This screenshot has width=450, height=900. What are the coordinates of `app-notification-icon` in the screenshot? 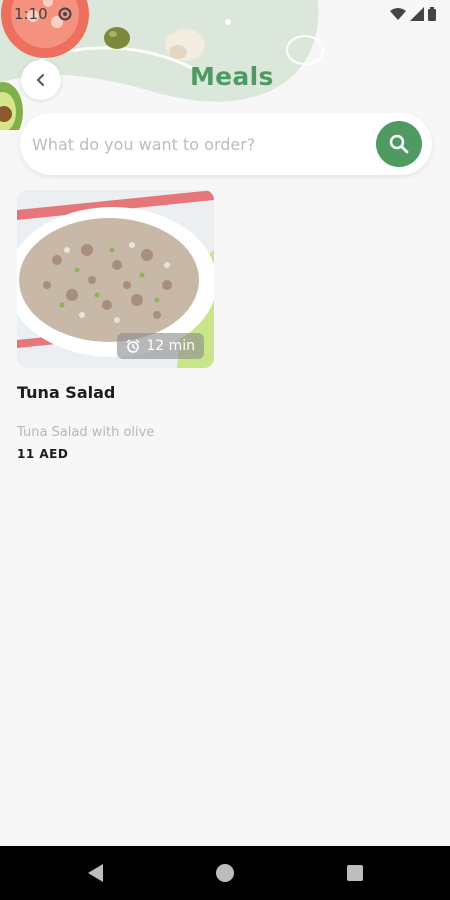 It's located at (65, 14).